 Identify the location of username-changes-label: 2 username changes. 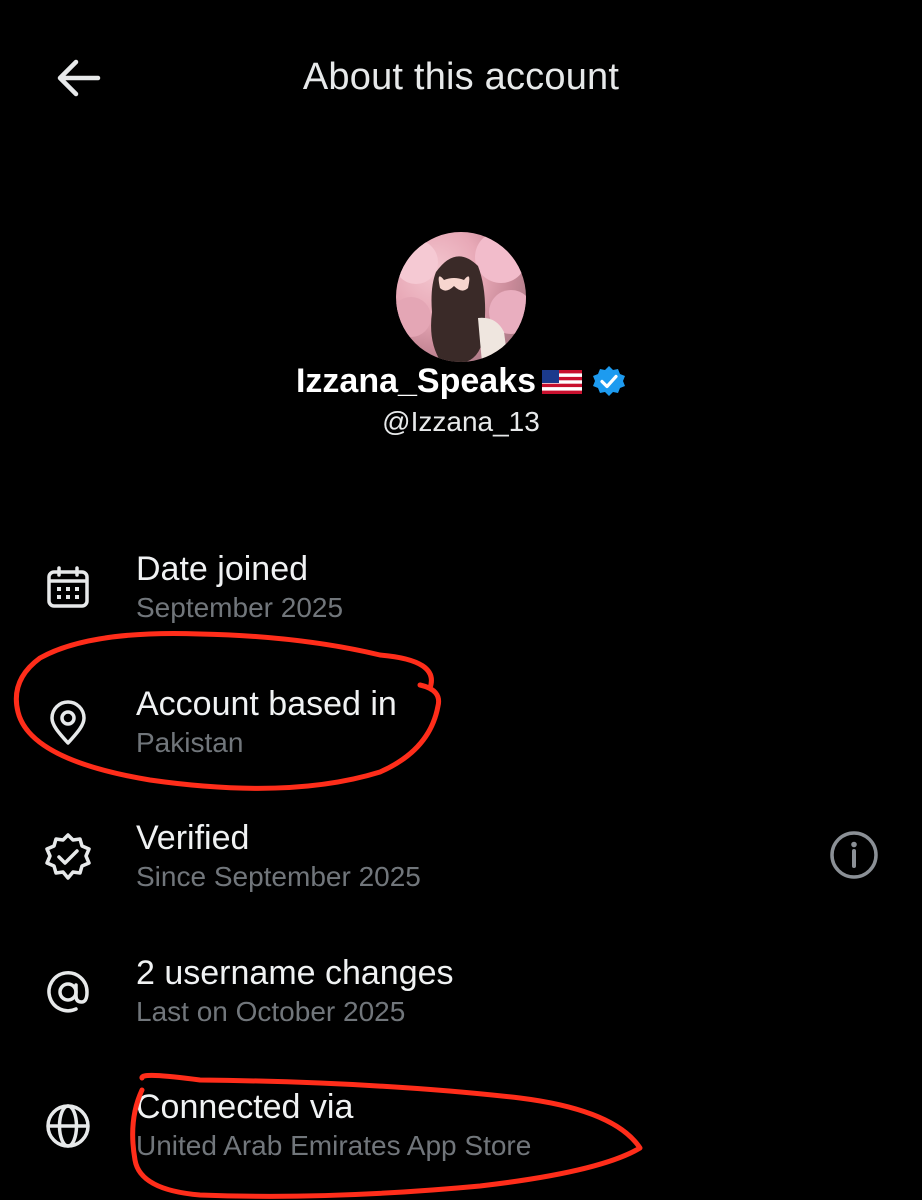
(295, 973).